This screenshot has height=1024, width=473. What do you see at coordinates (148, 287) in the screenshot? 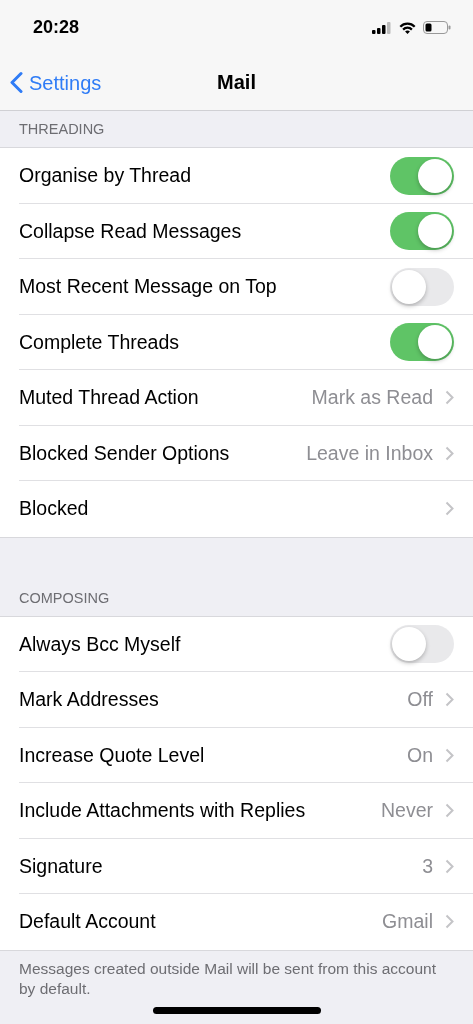
I see `row-label: Most Recent Message on Top` at bounding box center [148, 287].